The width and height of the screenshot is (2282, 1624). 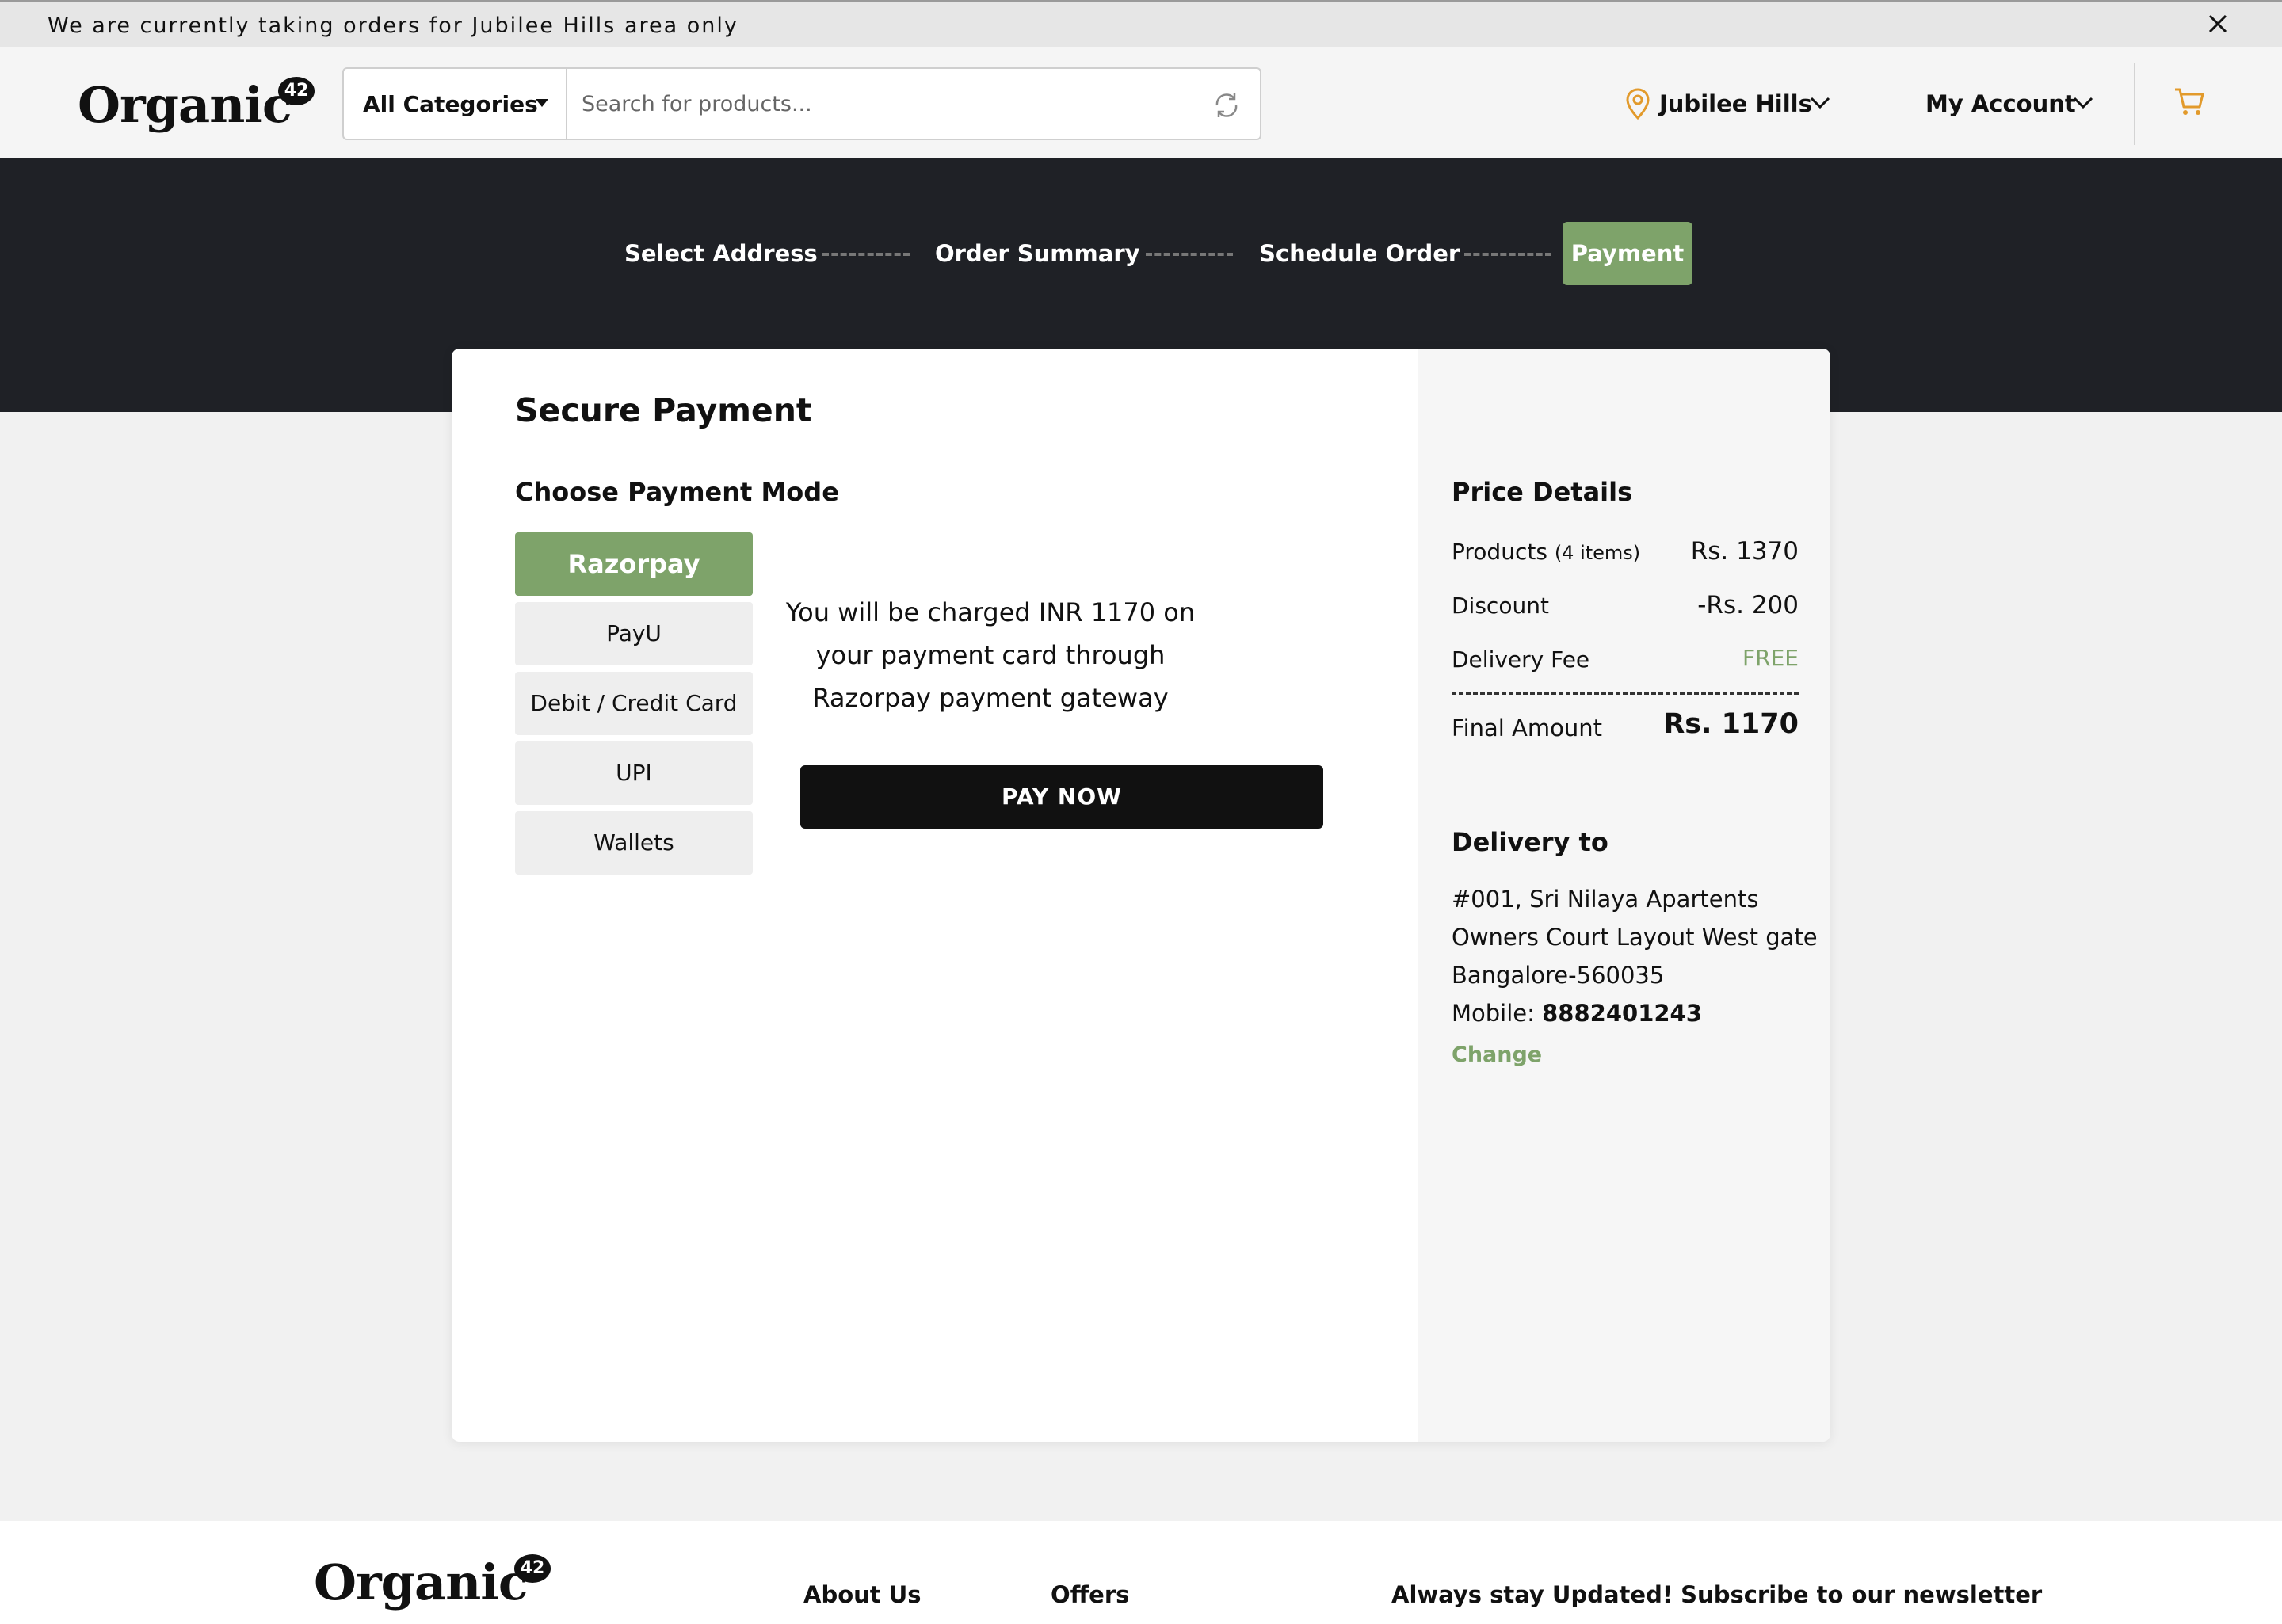 What do you see at coordinates (862, 1595) in the screenshot?
I see `footer-link-about: About Us` at bounding box center [862, 1595].